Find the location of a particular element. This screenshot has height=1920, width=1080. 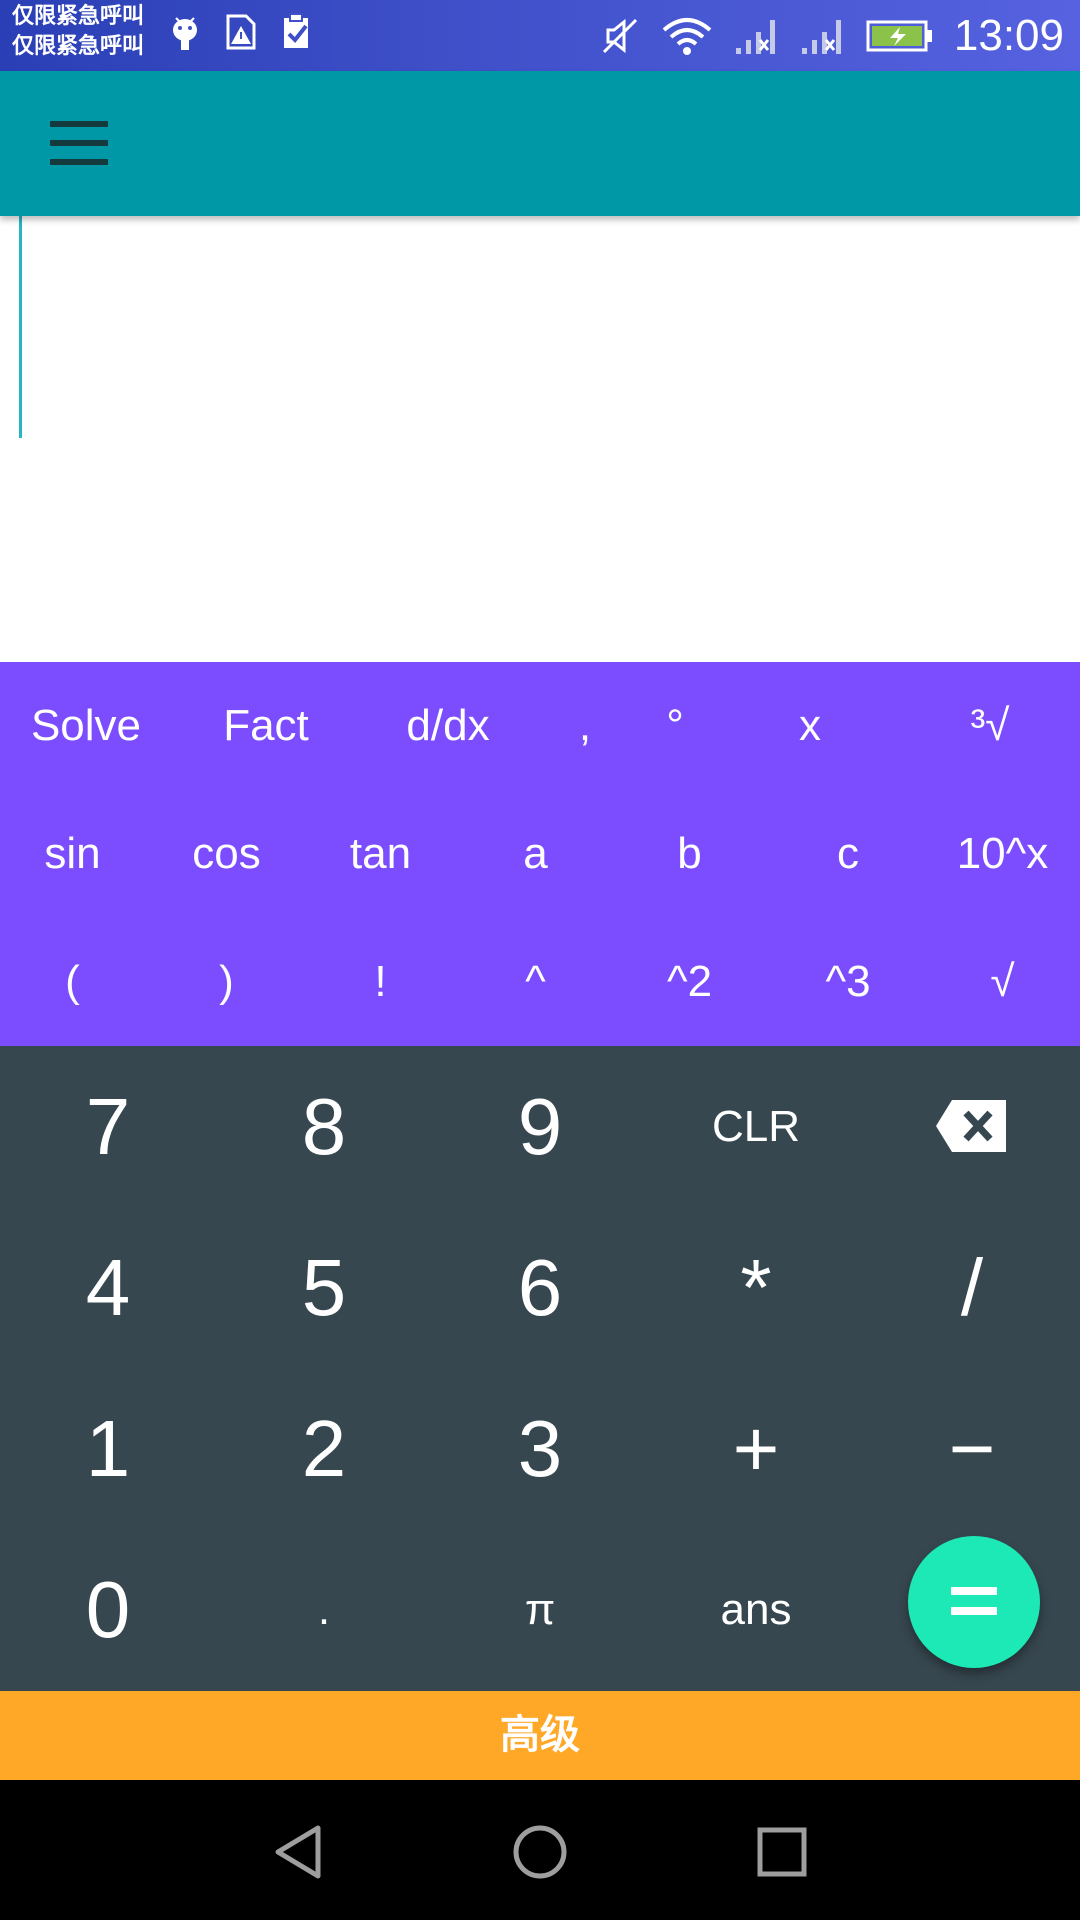

status-bar: 仅限紧急呼叫 仅限紧急呼叫 13:09 is located at coordinates (540, 35).